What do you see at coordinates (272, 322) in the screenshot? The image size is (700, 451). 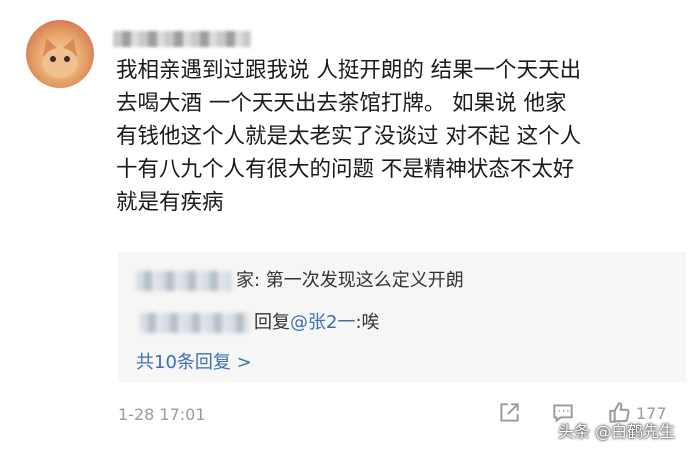 I see `reply-prefix: 回复` at bounding box center [272, 322].